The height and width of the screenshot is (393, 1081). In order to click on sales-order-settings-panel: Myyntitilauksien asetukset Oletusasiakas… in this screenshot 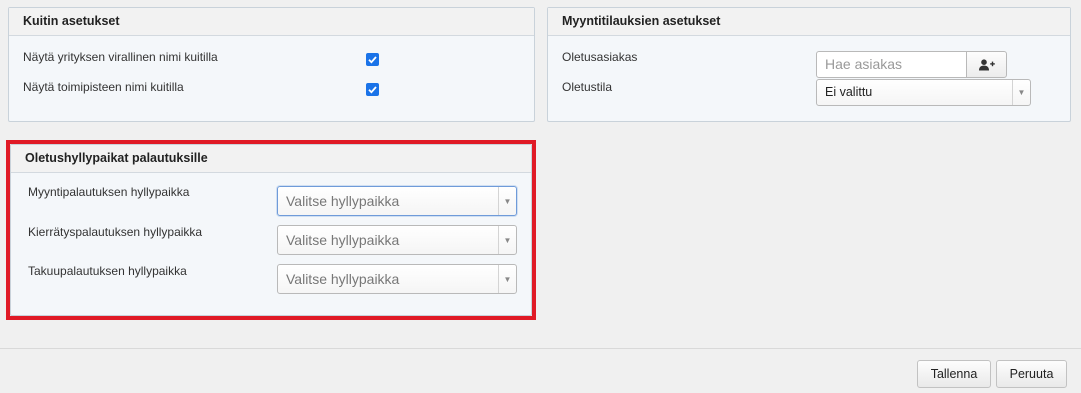, I will do `click(809, 64)`.